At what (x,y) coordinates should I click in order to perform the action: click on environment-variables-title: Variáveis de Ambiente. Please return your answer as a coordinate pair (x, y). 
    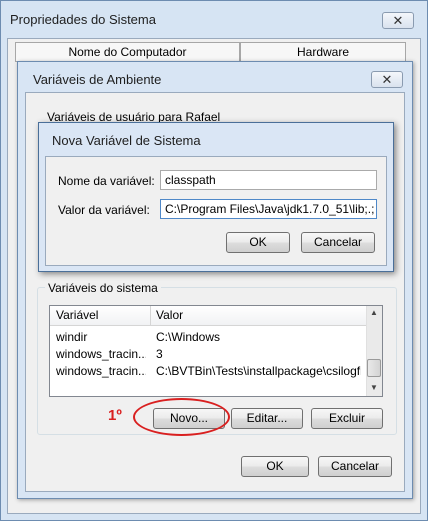
    Looking at the image, I should click on (97, 79).